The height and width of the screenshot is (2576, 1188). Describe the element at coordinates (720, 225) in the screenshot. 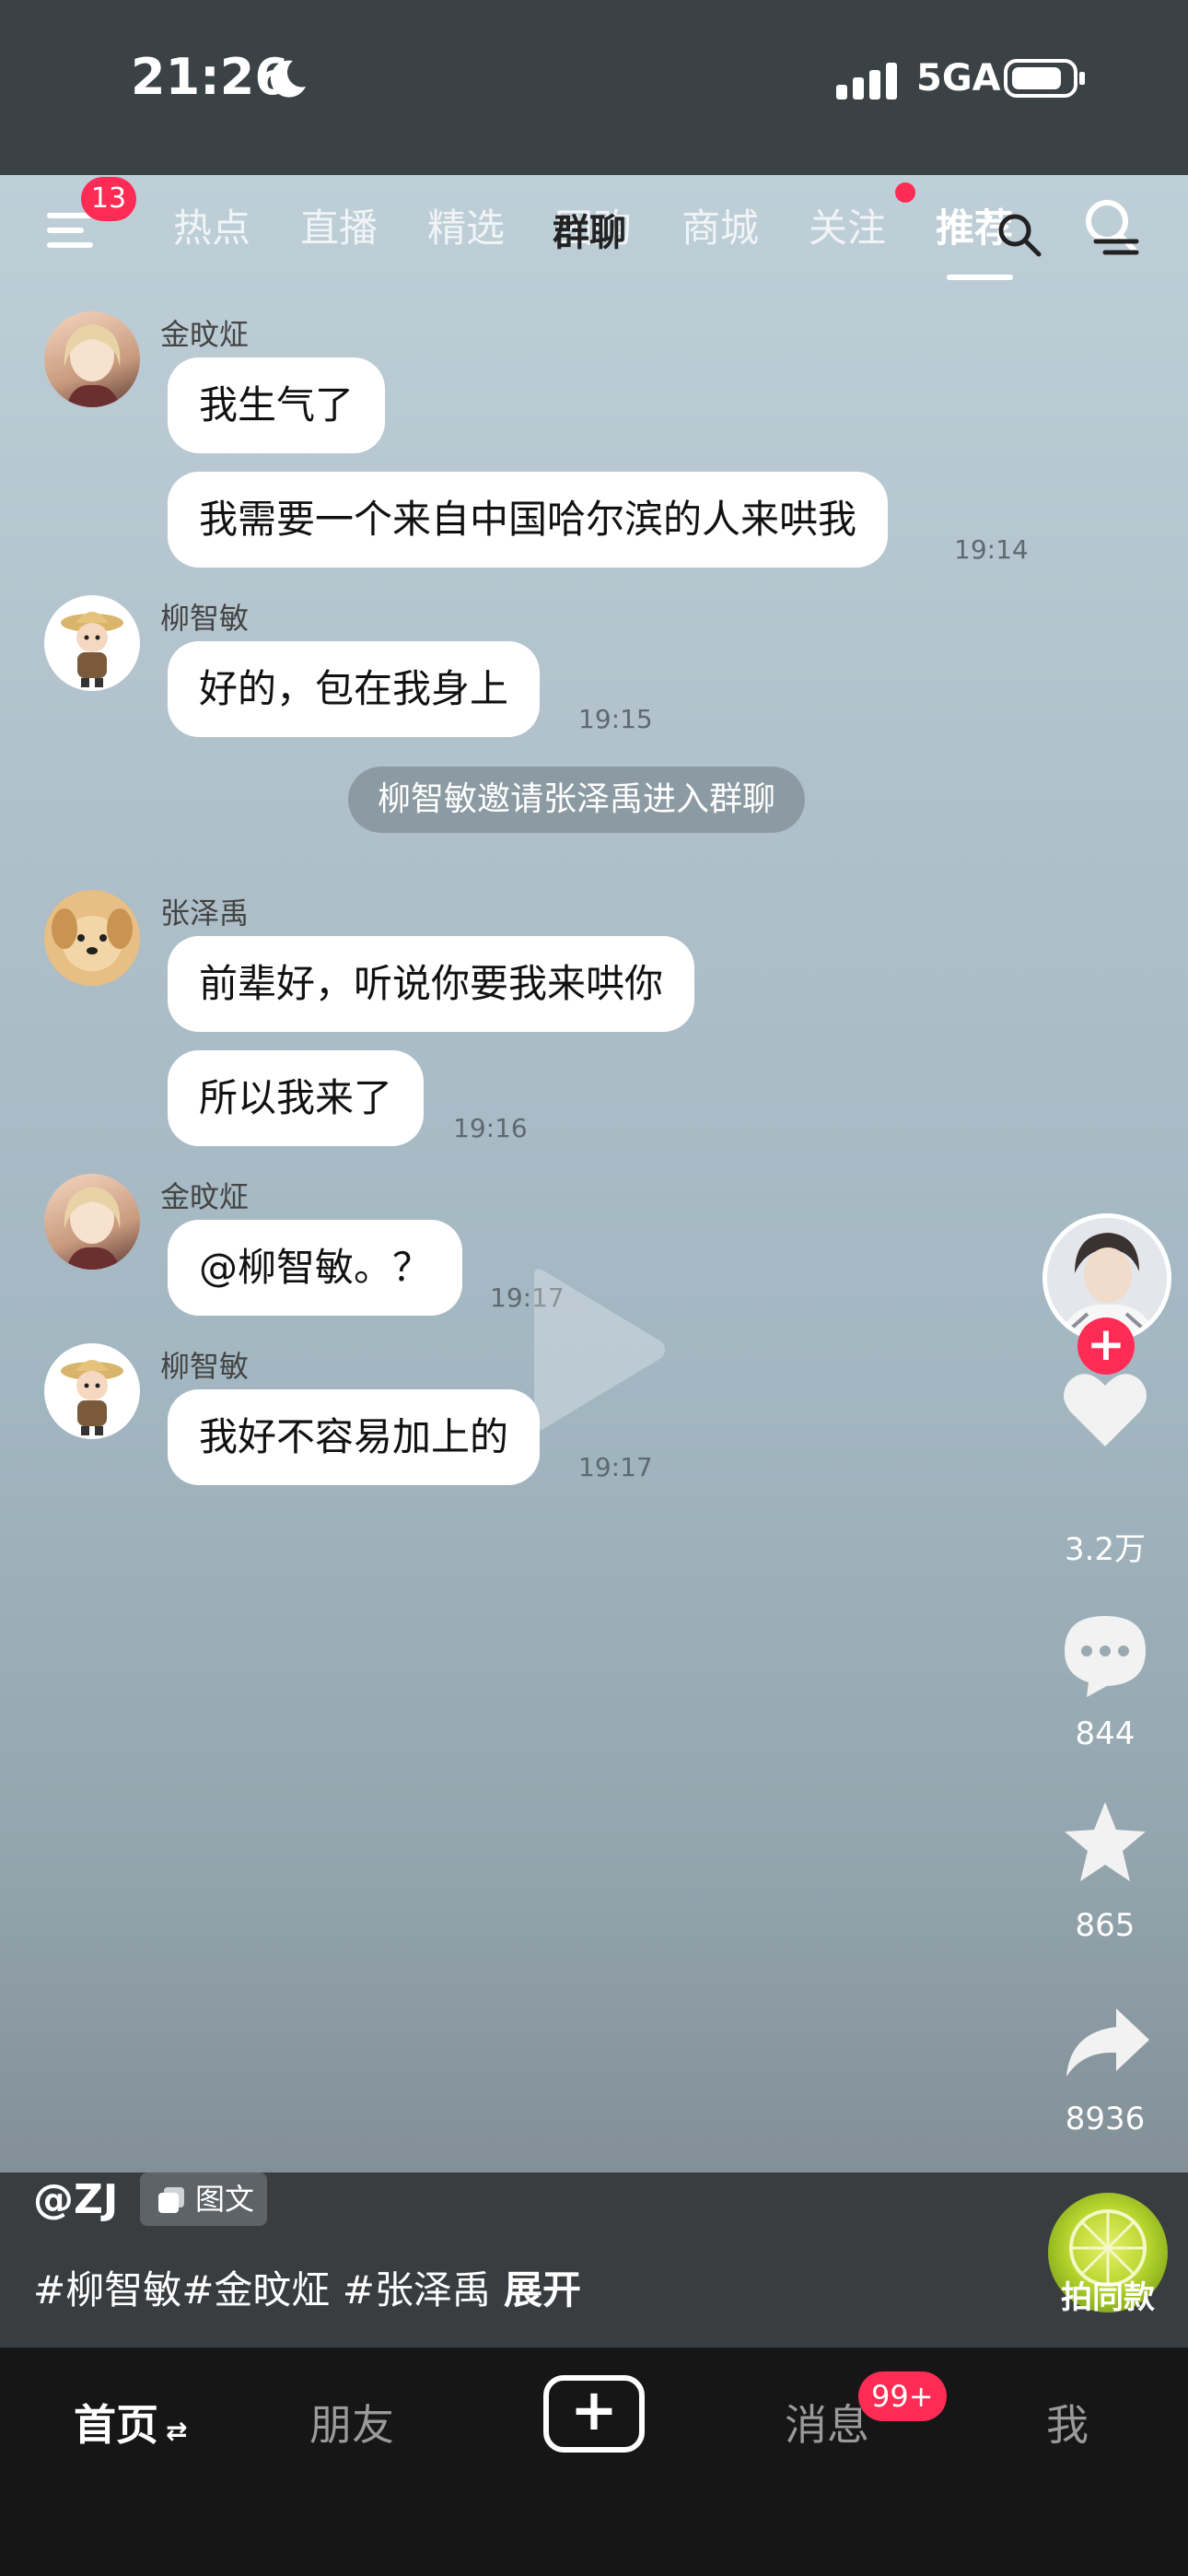

I see `tab-mall: 商城` at that location.